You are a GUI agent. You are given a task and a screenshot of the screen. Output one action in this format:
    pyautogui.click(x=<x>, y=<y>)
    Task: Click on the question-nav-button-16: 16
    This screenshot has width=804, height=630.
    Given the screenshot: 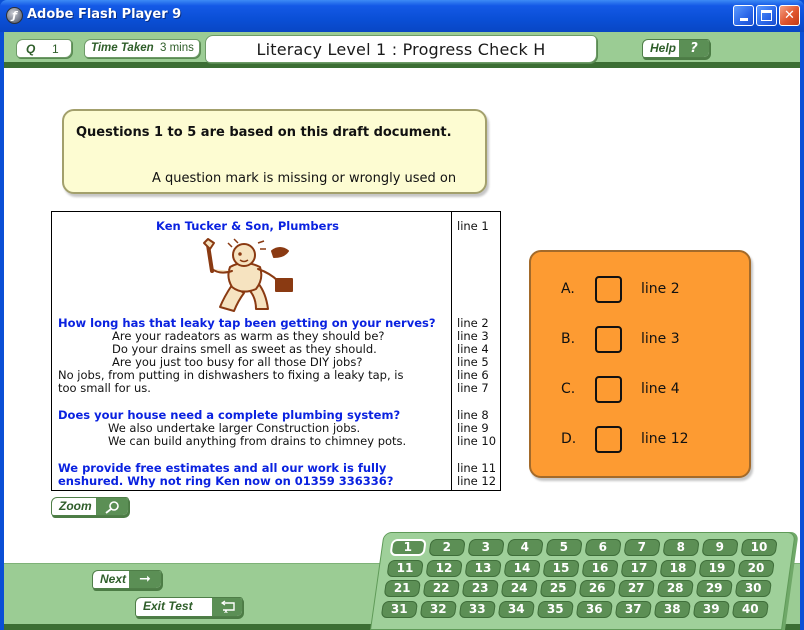 What is the action you would take?
    pyautogui.click(x=600, y=568)
    